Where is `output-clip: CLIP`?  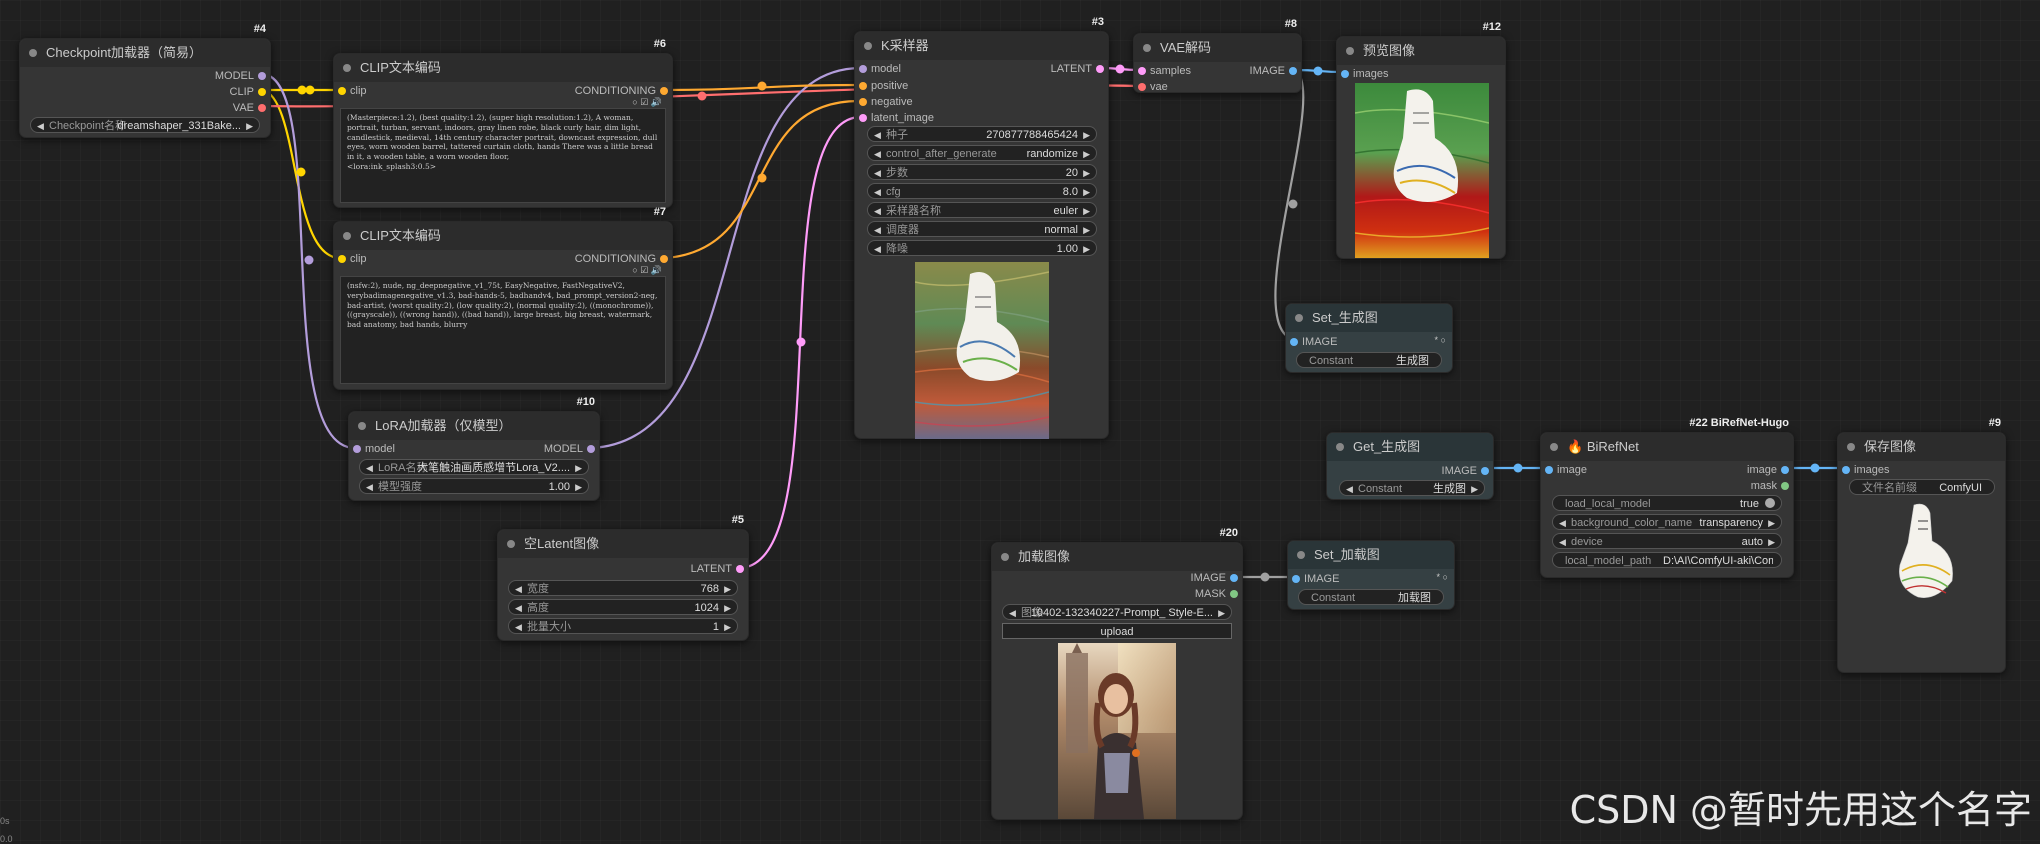
output-clip: CLIP is located at coordinates (248, 92).